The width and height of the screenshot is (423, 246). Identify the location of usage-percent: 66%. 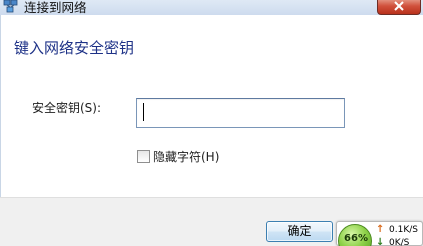
(356, 238).